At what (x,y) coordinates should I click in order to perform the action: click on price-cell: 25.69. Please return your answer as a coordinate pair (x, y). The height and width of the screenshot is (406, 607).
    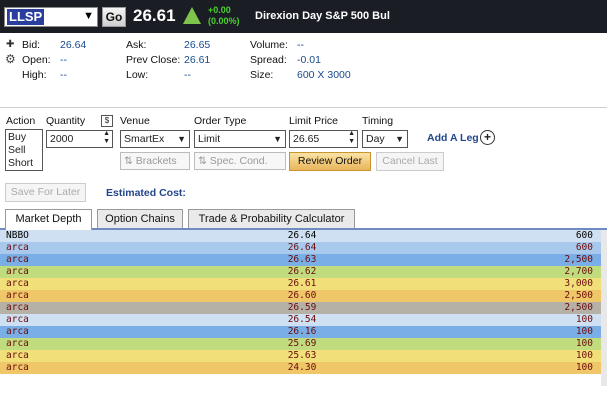
    Looking at the image, I should click on (302, 343).